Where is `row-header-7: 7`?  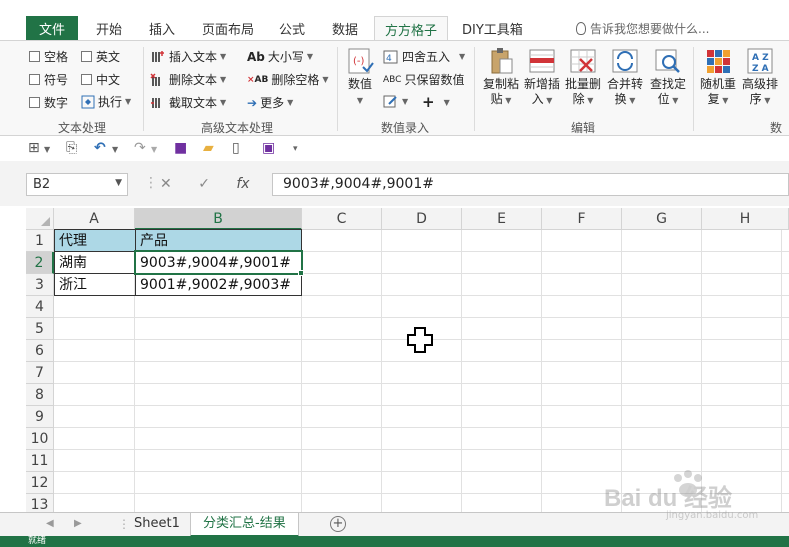
row-header-7: 7 is located at coordinates (40, 373).